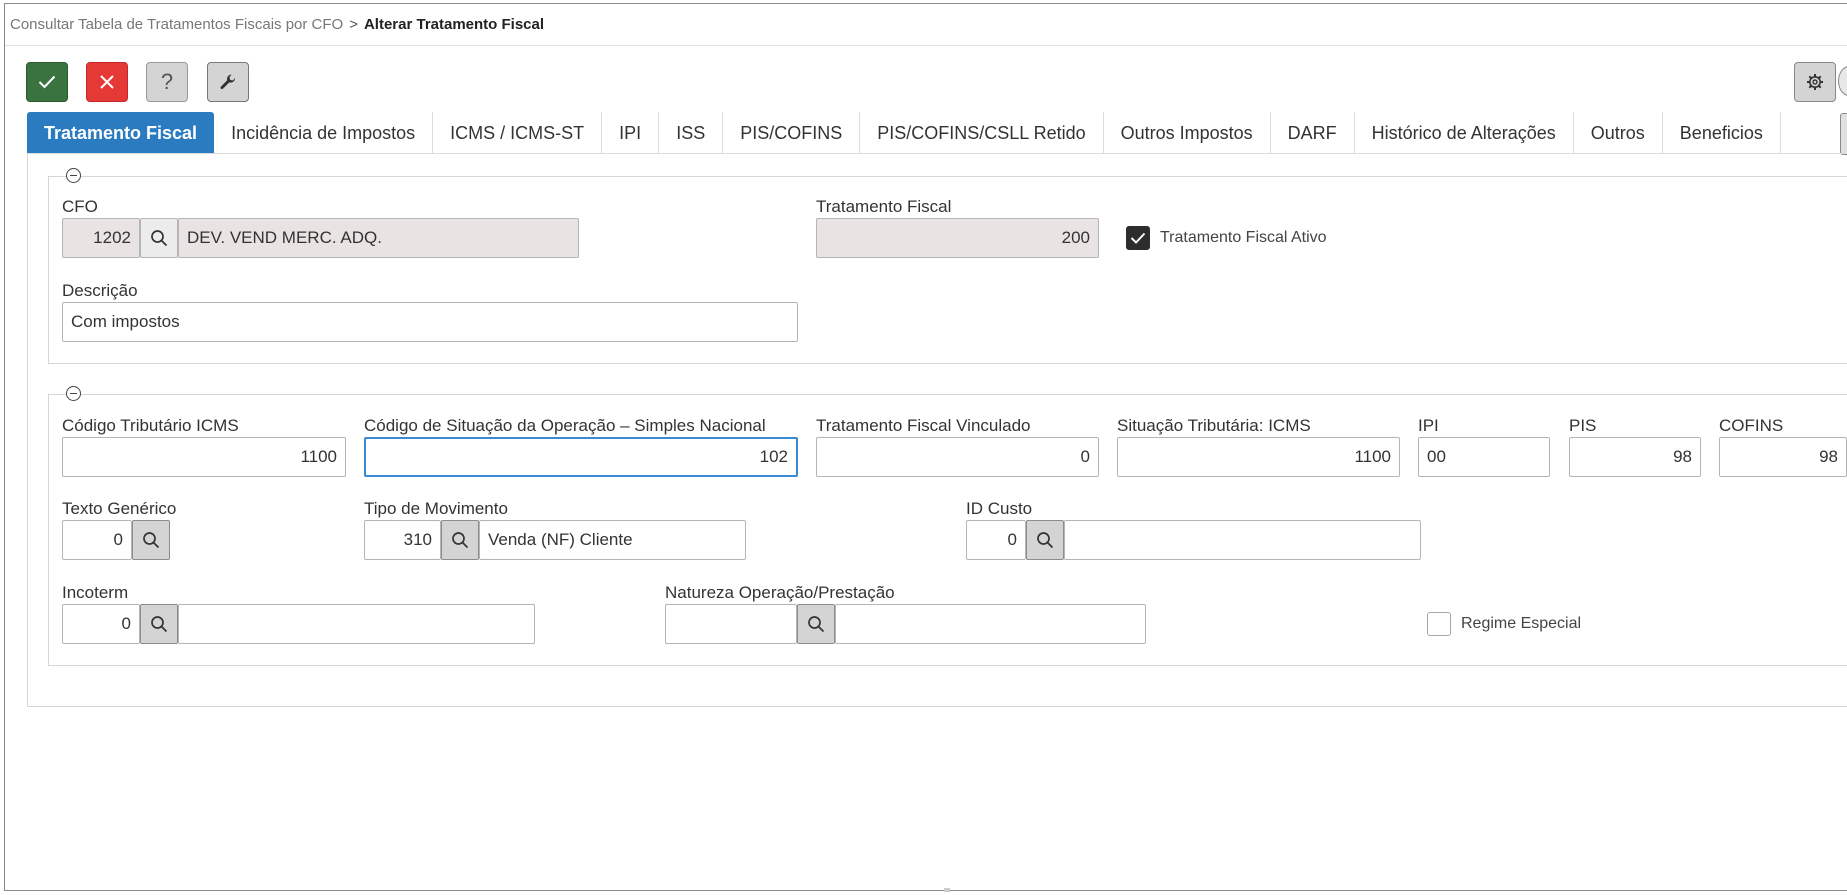 This screenshot has width=1847, height=895. What do you see at coordinates (1635, 457) in the screenshot?
I see `pis-input: 98` at bounding box center [1635, 457].